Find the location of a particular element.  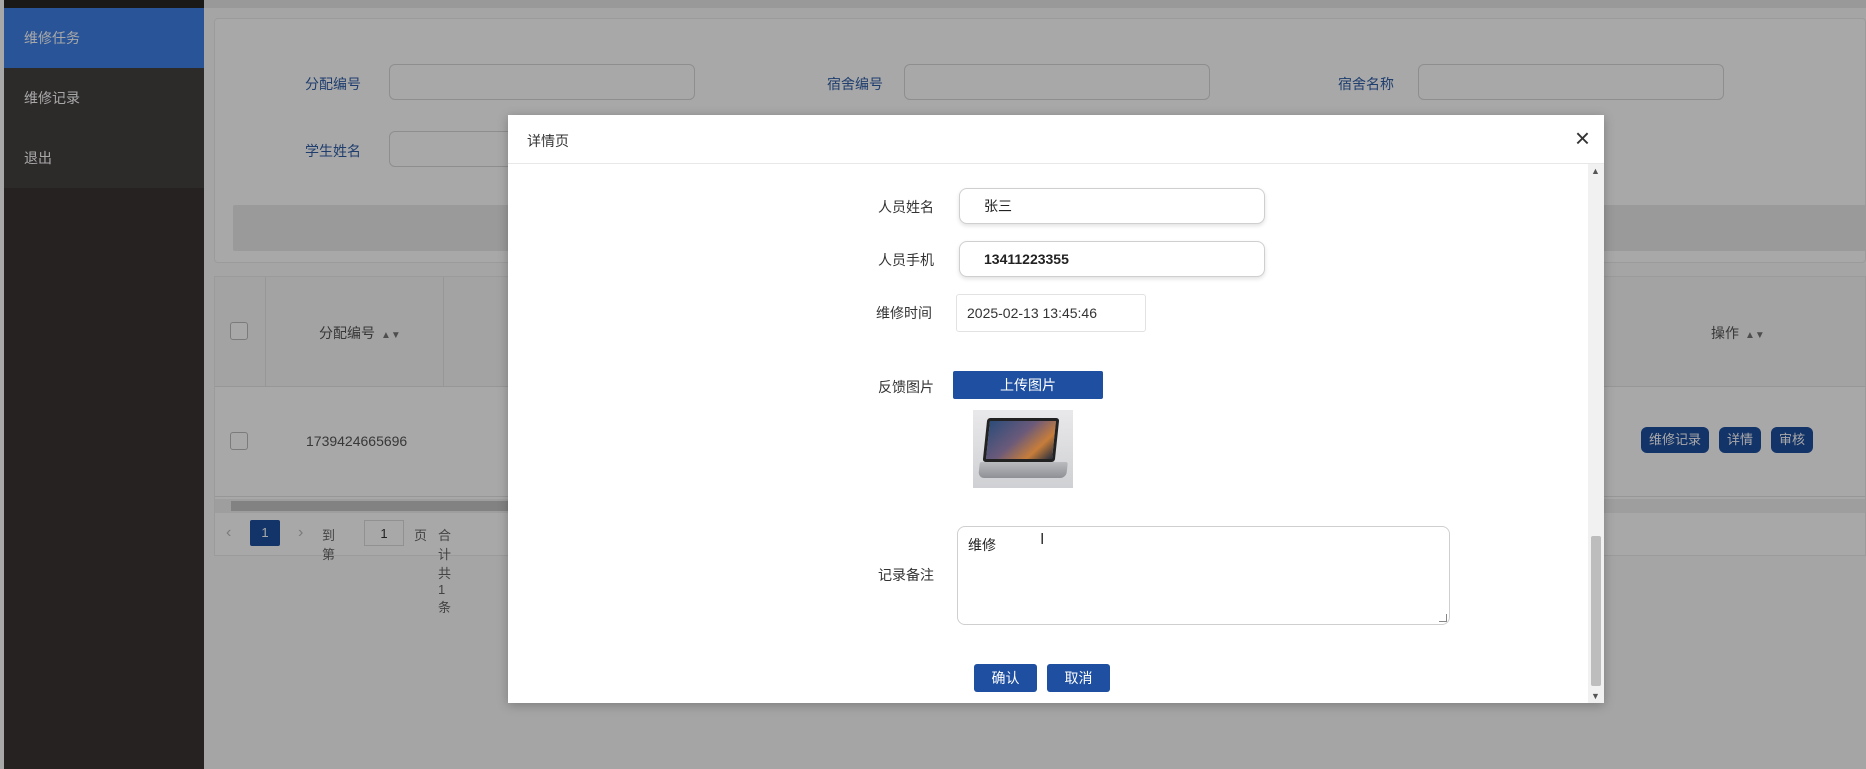

repair-time-field: 2025-02-13 13:45:46 is located at coordinates (1051, 313).